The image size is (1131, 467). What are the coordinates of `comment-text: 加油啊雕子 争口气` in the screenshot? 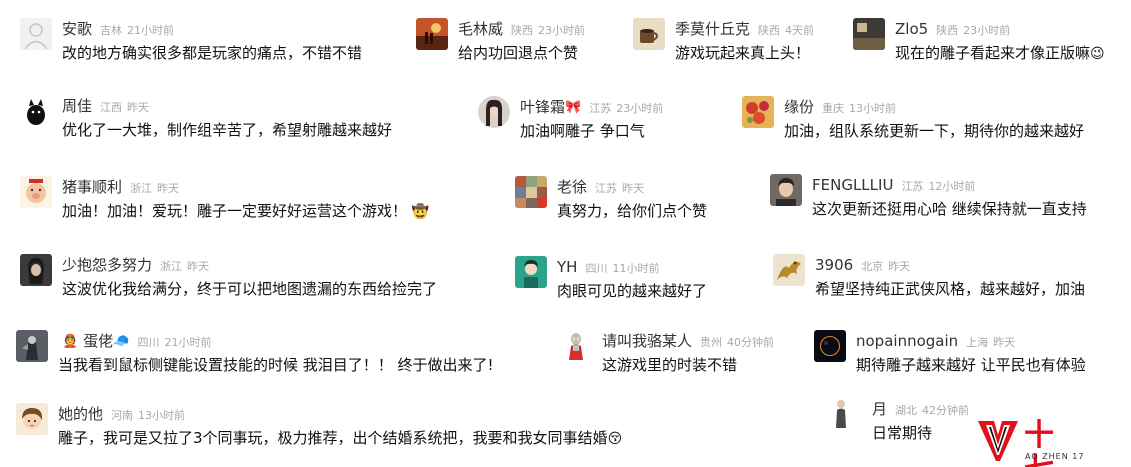 It's located at (582, 131).